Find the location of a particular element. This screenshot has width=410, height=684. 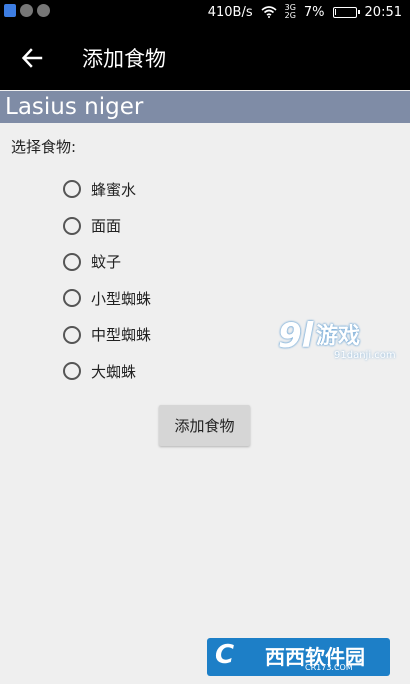

watermark-logo: 9l is located at coordinates (296, 336).